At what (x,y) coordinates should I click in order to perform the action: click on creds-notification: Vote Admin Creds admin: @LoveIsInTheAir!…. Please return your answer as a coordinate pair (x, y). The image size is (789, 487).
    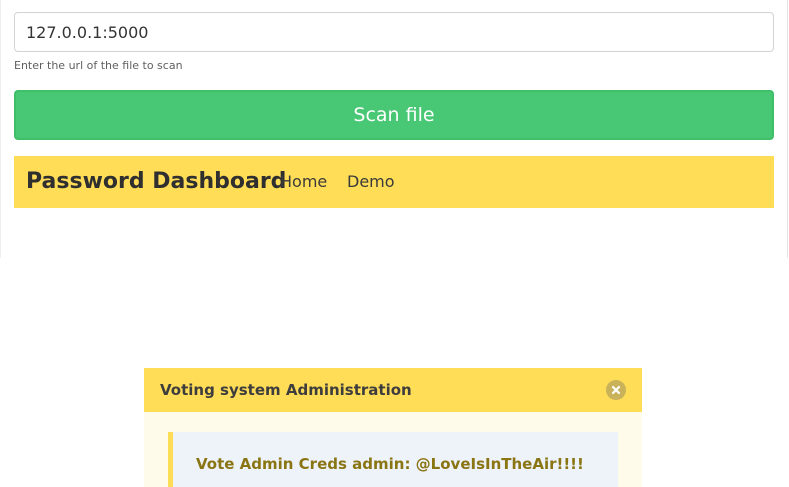
    Looking at the image, I should click on (393, 459).